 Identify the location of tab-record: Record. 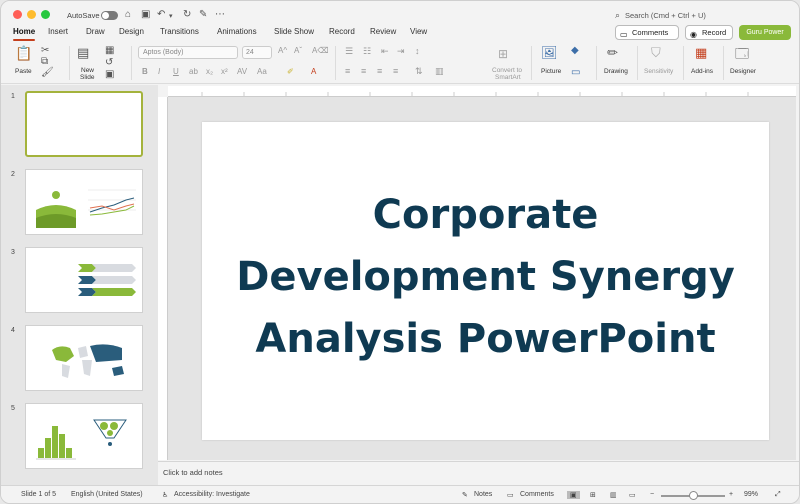
(342, 31).